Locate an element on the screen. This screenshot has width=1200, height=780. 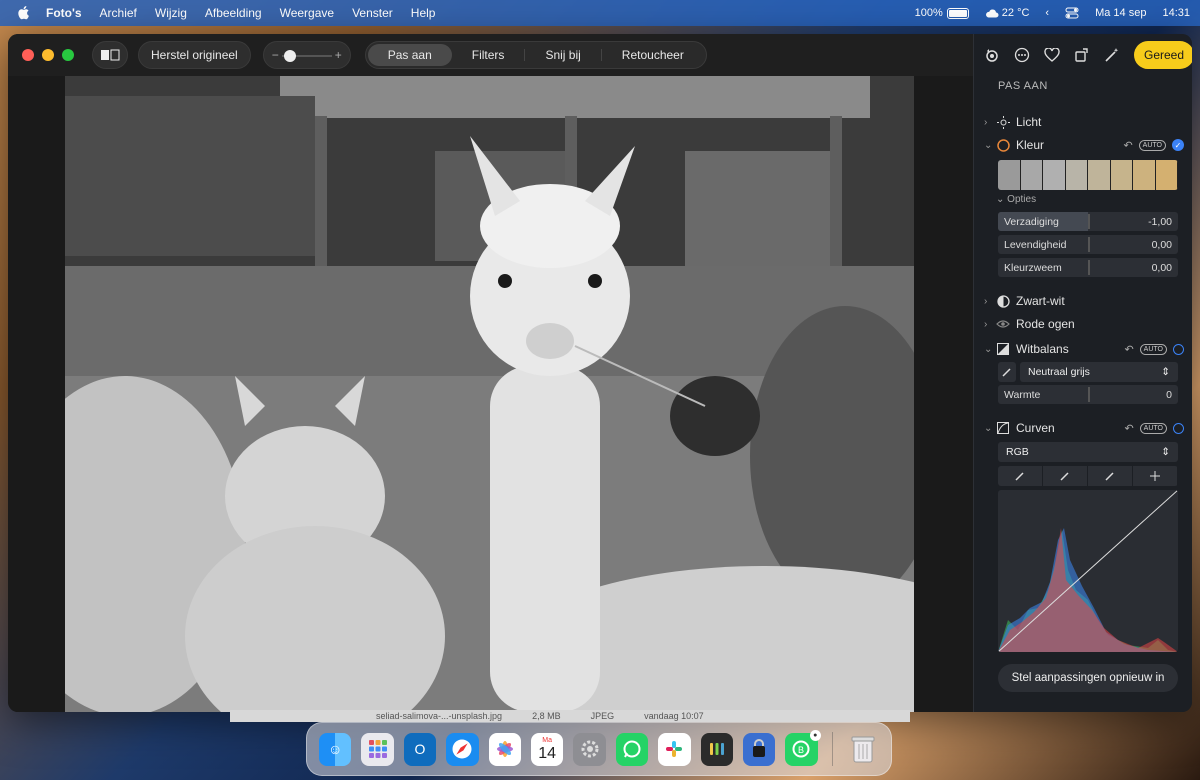
outlook-icon: O is located at coordinates (420, 749).